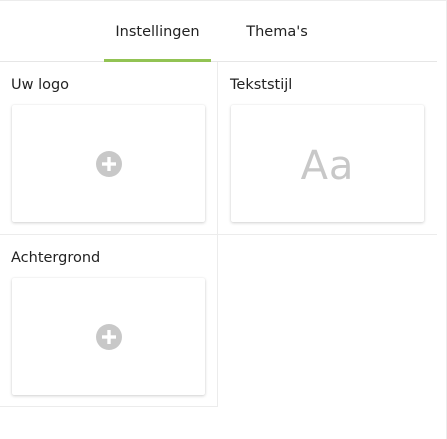  Describe the element at coordinates (261, 85) in the screenshot. I see `text-style-label: Tekststijl` at that location.